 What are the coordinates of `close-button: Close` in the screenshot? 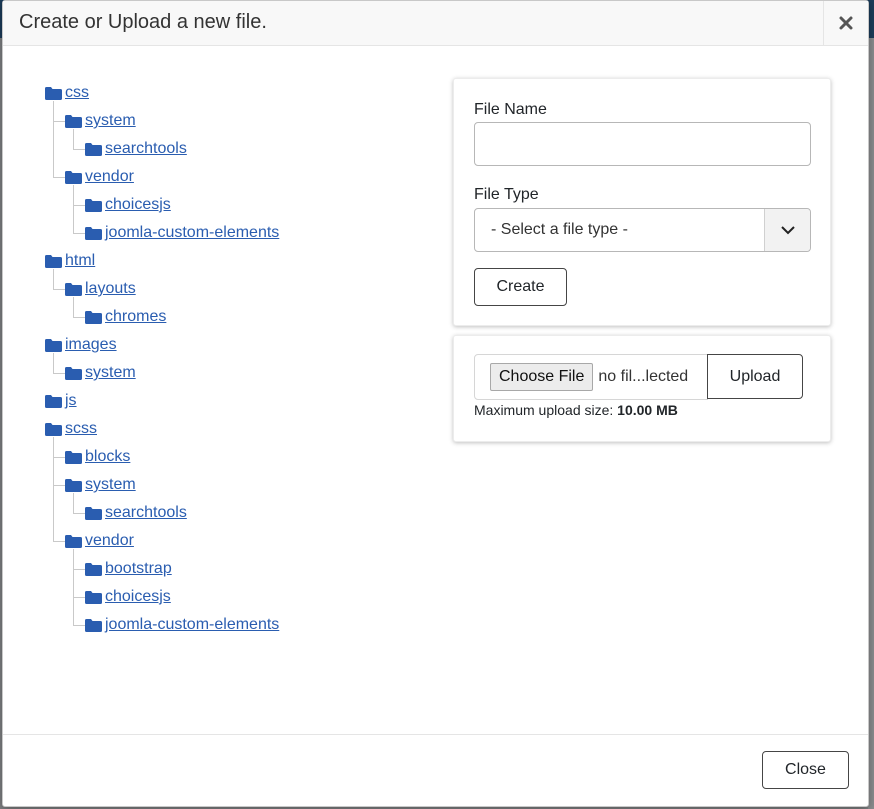 It's located at (805, 770).